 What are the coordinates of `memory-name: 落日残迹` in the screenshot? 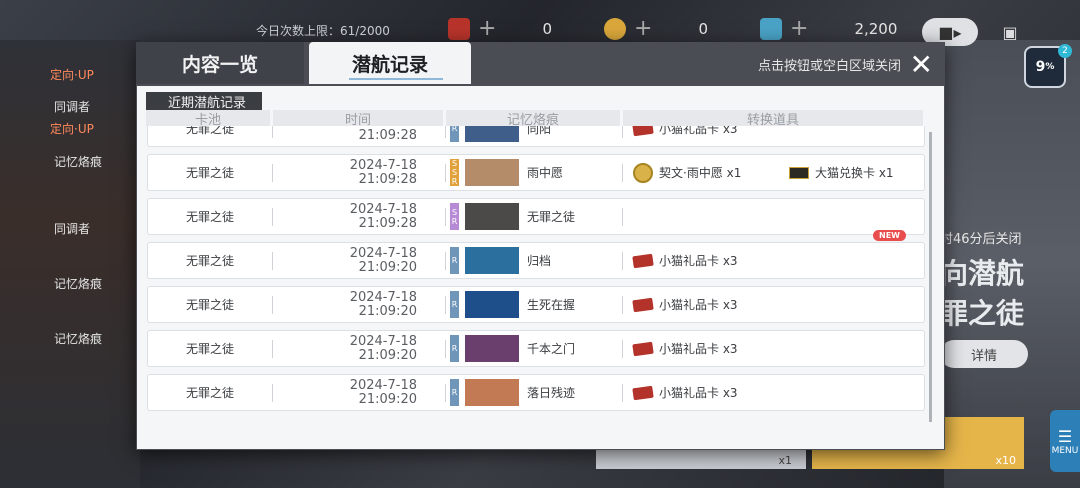 It's located at (551, 393).